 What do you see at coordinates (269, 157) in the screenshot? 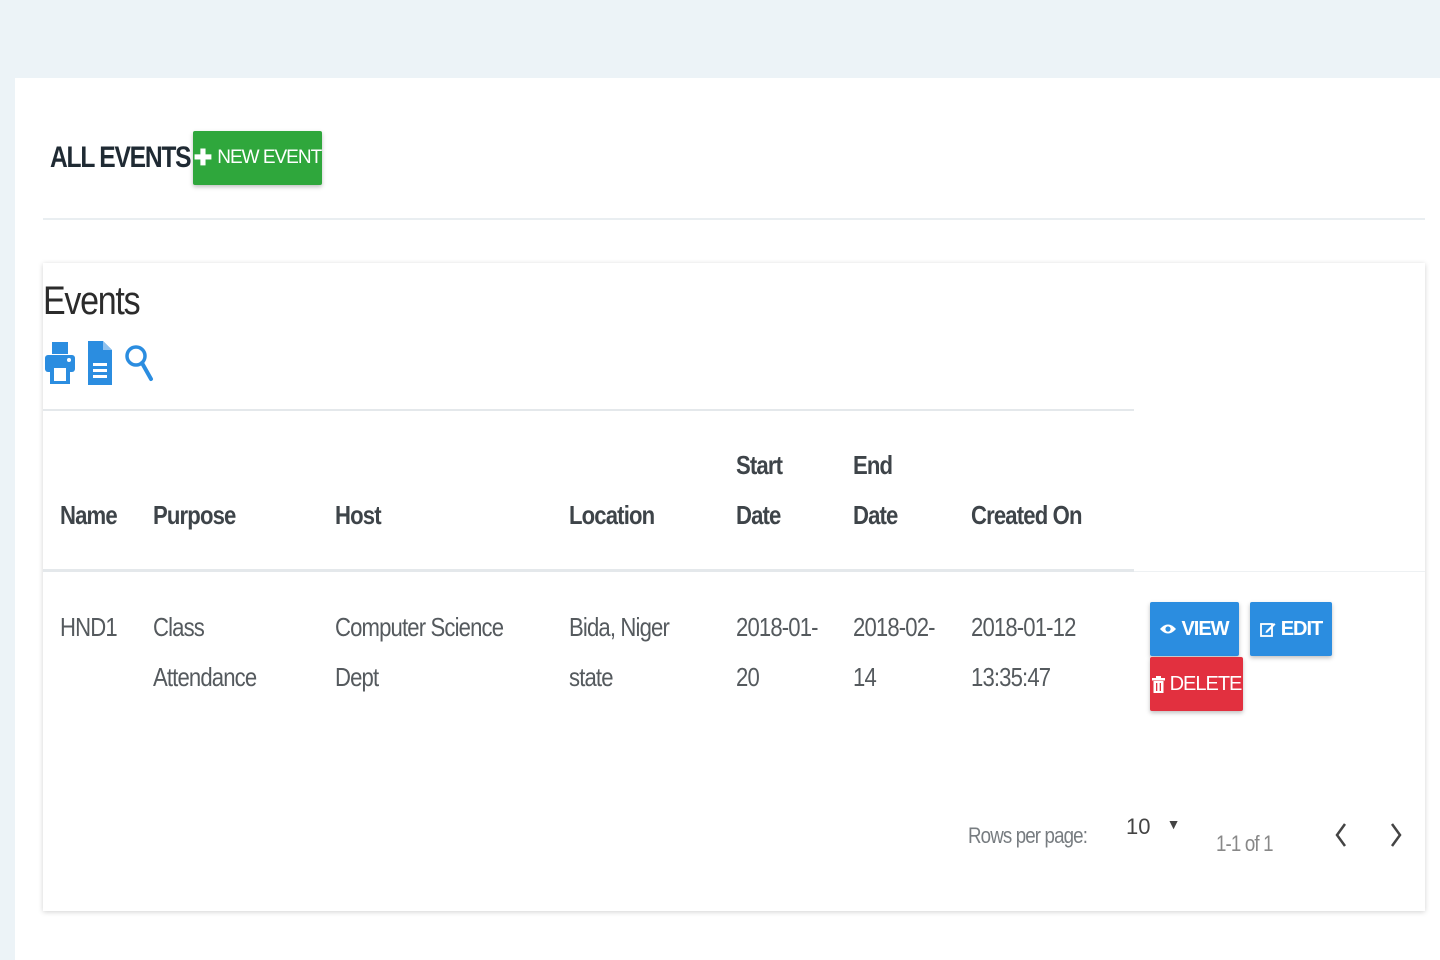
I see `new-event-label: NEW EVENT` at bounding box center [269, 157].